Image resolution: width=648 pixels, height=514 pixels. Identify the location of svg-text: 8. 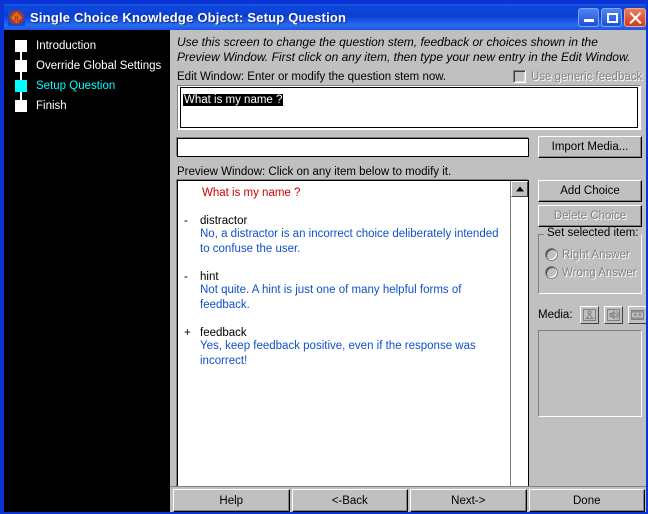
(17, 18).